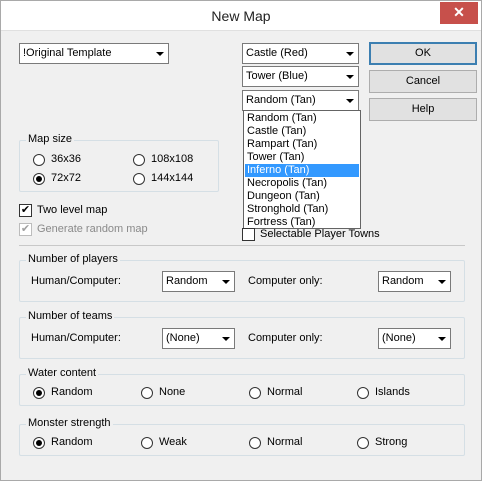  Describe the element at coordinates (302, 144) in the screenshot. I see `dropdown-option: Rampart (Tan)` at that location.